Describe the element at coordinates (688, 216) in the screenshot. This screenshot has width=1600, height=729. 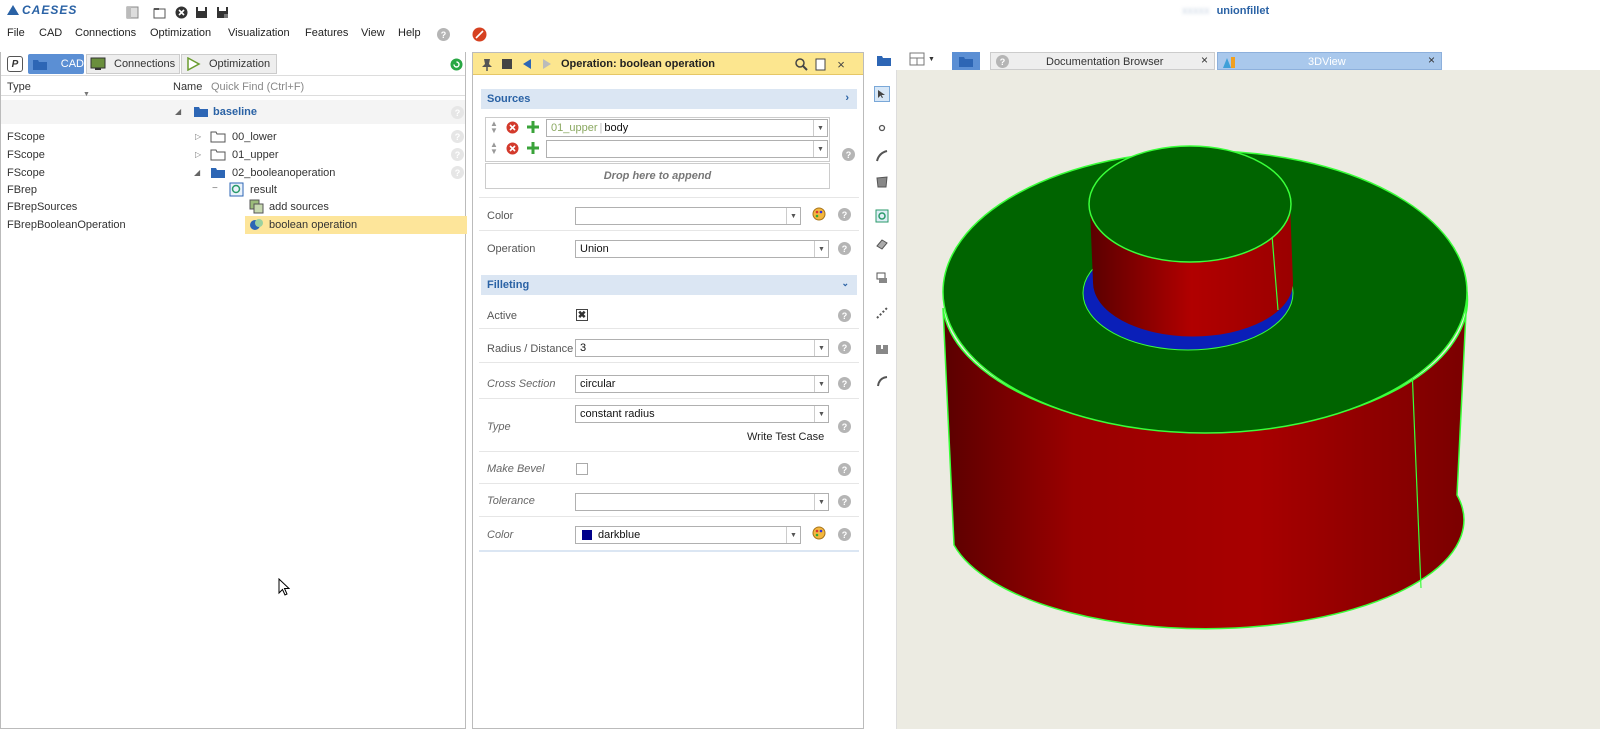
I see `color-combo: ▼` at that location.